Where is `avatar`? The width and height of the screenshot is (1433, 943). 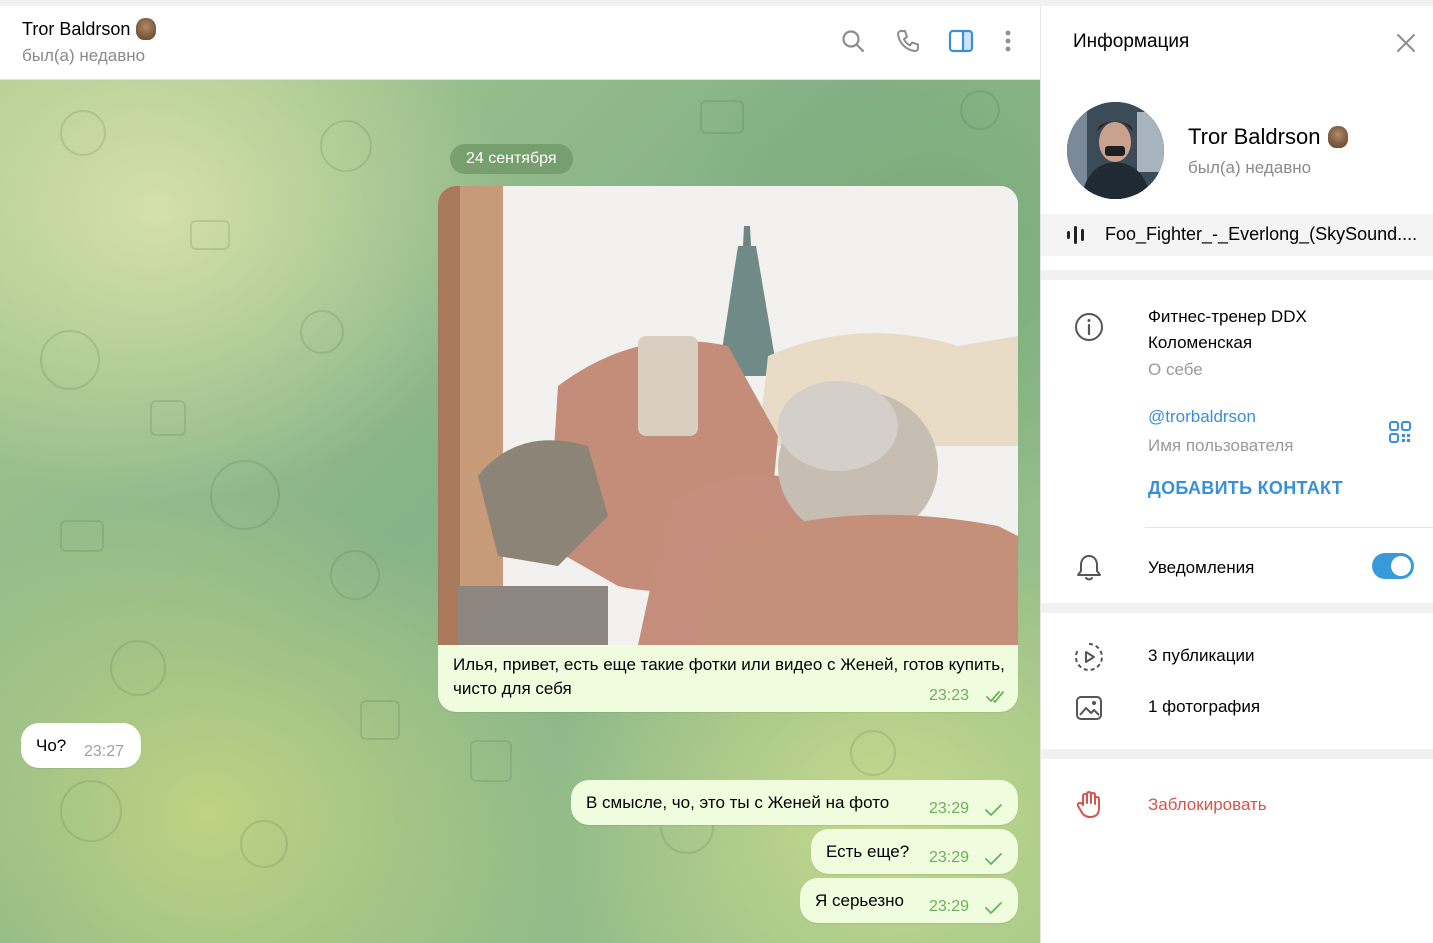 avatar is located at coordinates (1115, 150).